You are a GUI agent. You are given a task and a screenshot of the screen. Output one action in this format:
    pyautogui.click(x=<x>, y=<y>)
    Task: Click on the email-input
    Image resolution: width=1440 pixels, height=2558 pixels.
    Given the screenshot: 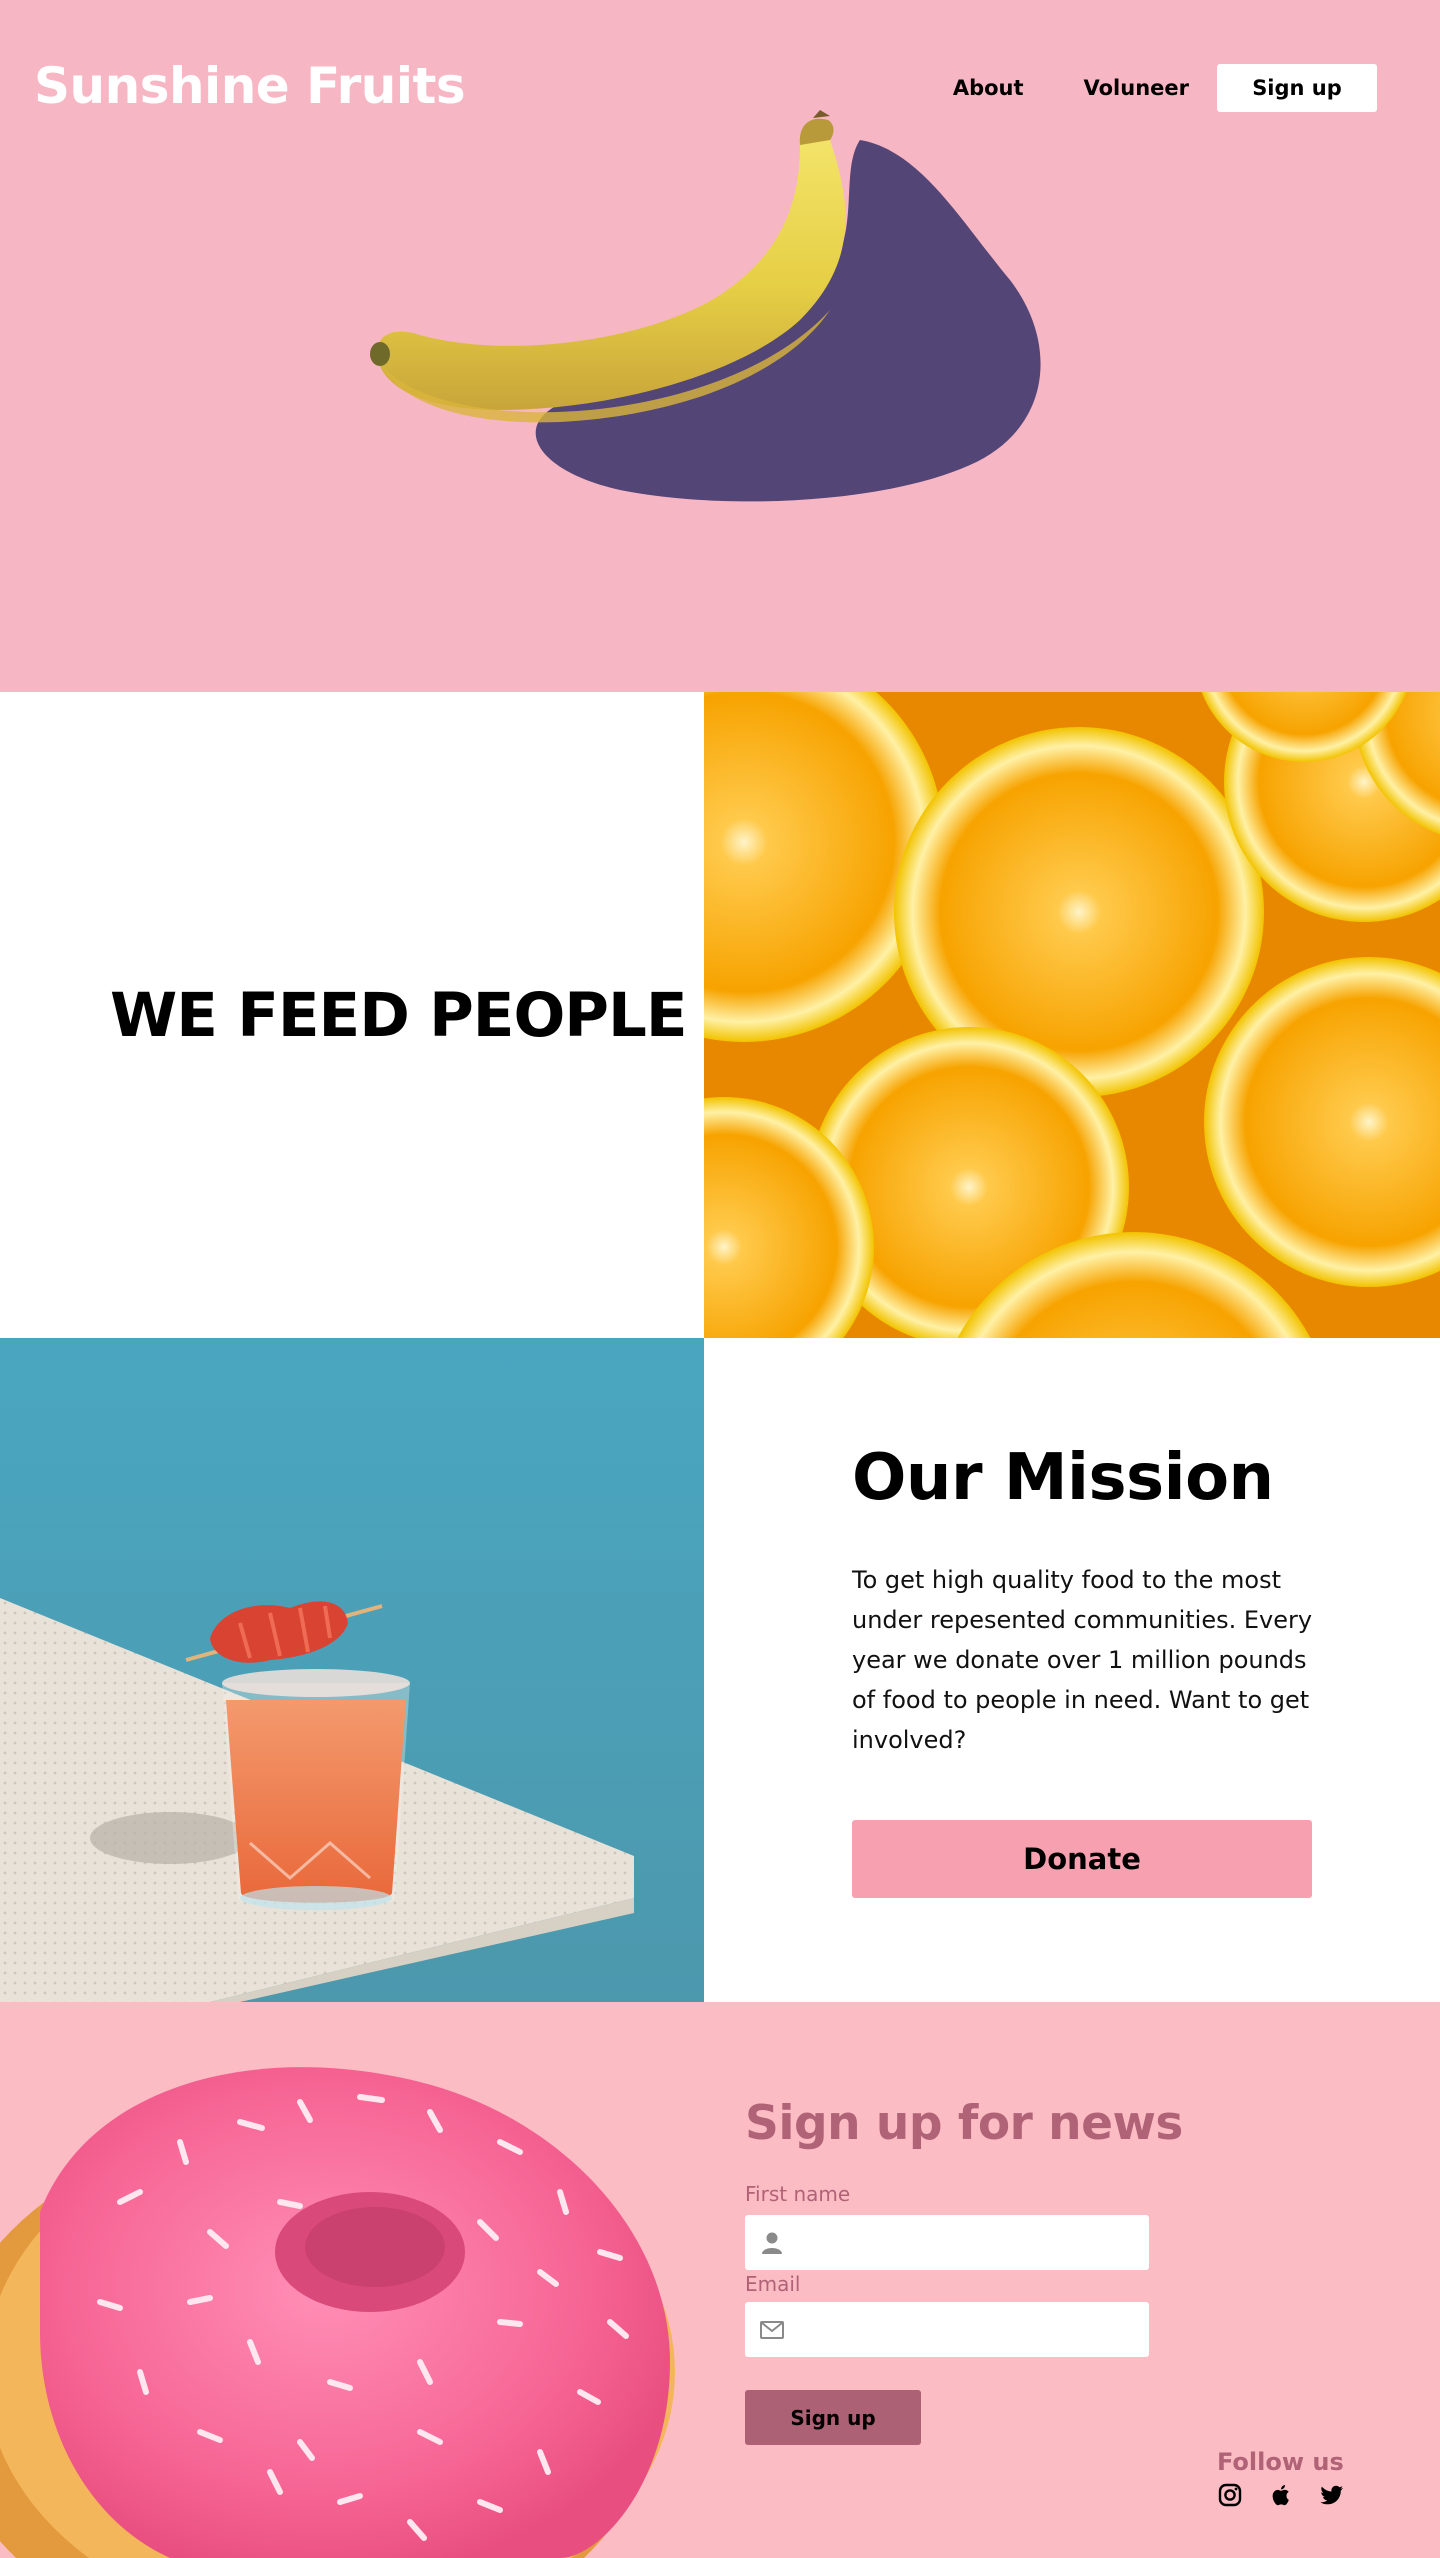 What is the action you would take?
    pyautogui.click(x=967, y=2329)
    